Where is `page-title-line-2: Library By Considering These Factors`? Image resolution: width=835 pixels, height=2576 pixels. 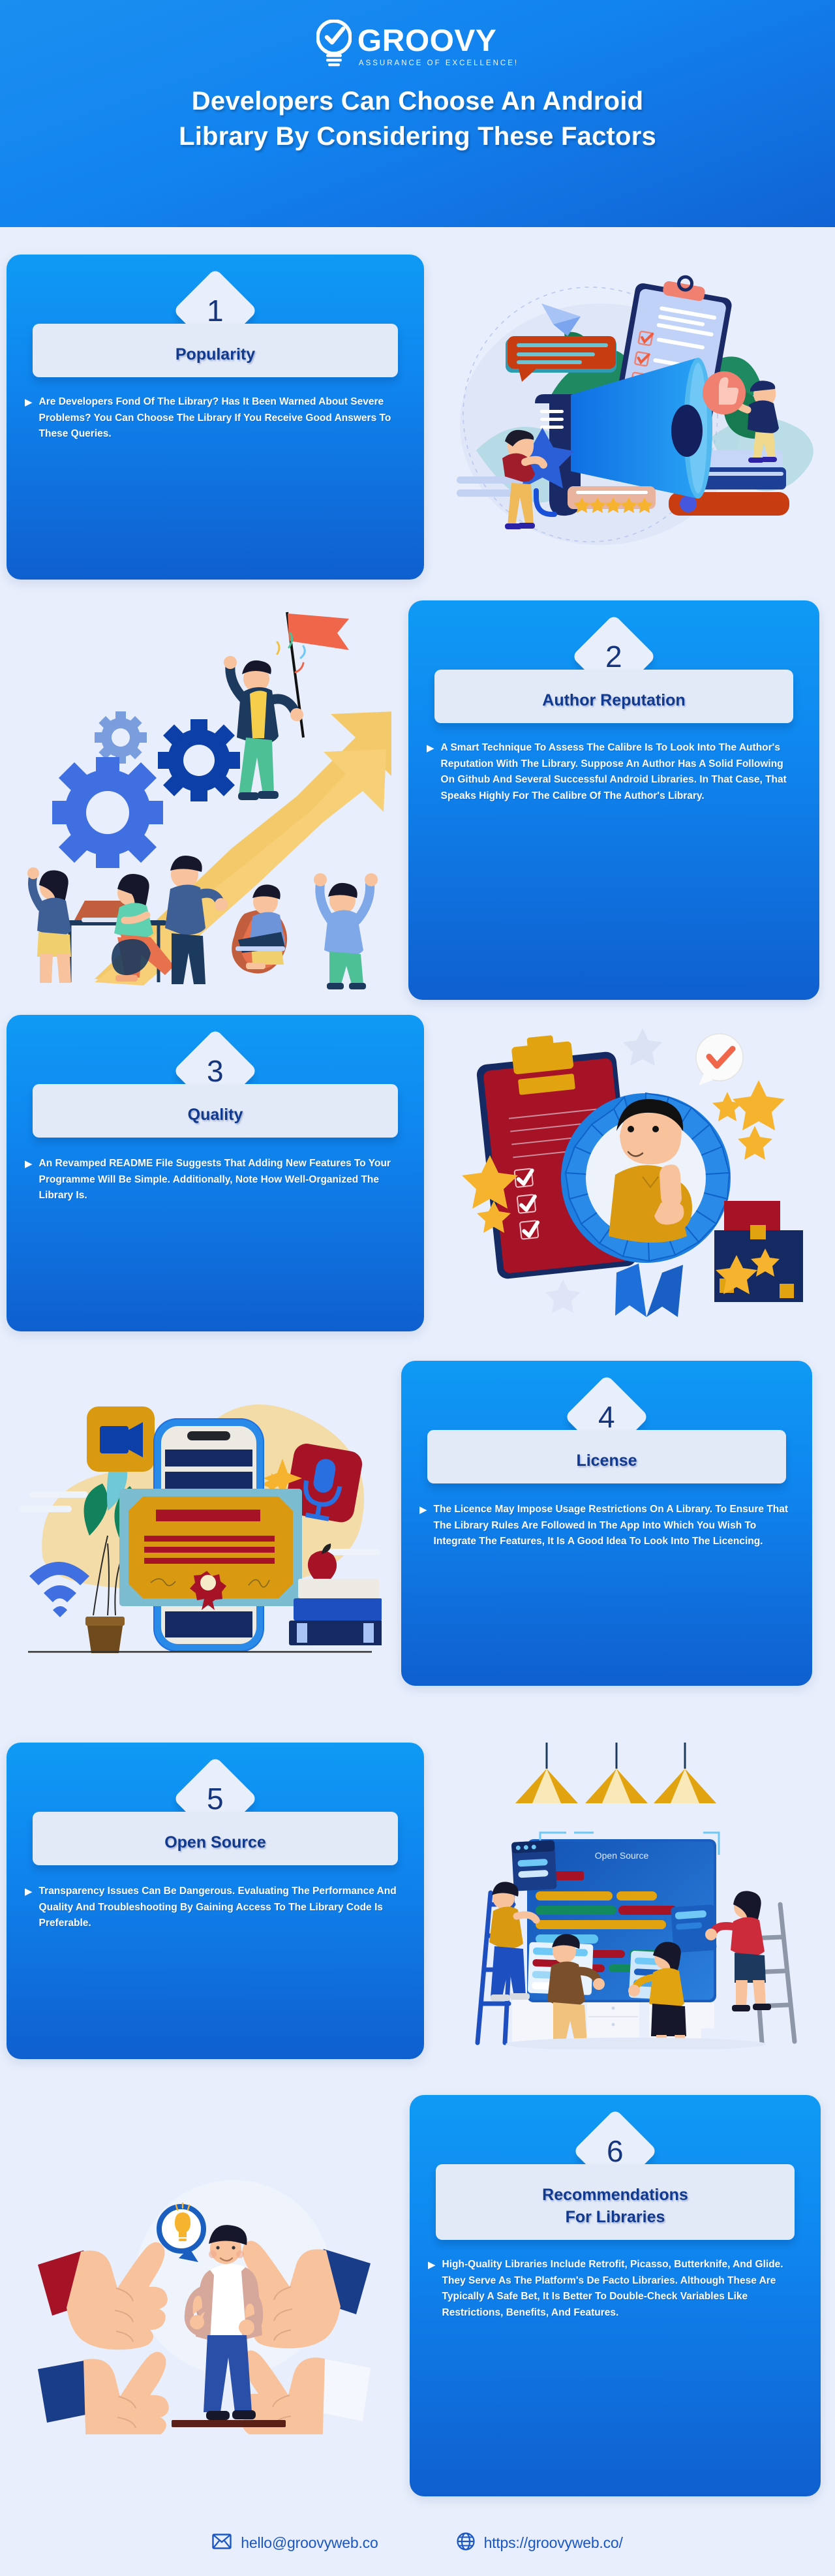 page-title-line-2: Library By Considering These Factors is located at coordinates (417, 136).